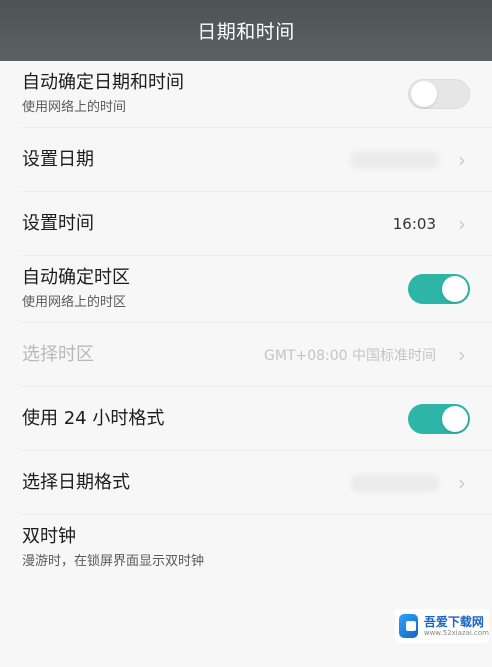 The height and width of the screenshot is (667, 492). What do you see at coordinates (439, 289) in the screenshot?
I see `auto-timezone-toggle` at bounding box center [439, 289].